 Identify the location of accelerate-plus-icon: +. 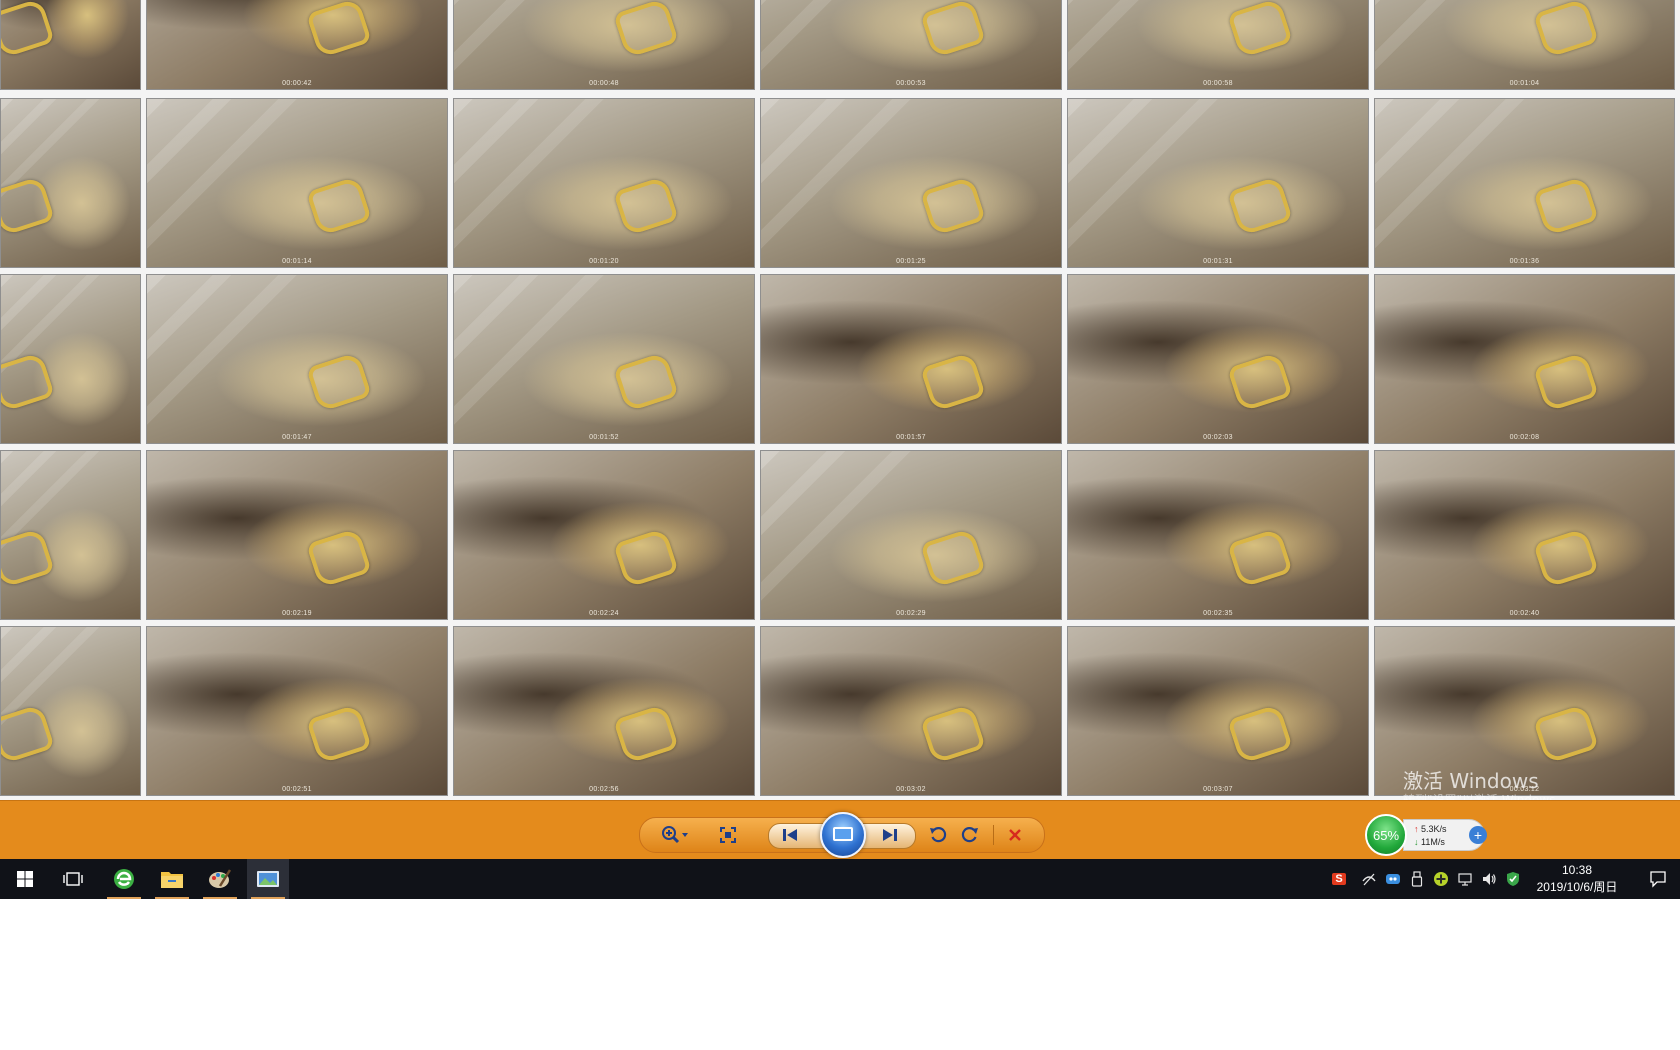
(1478, 835).